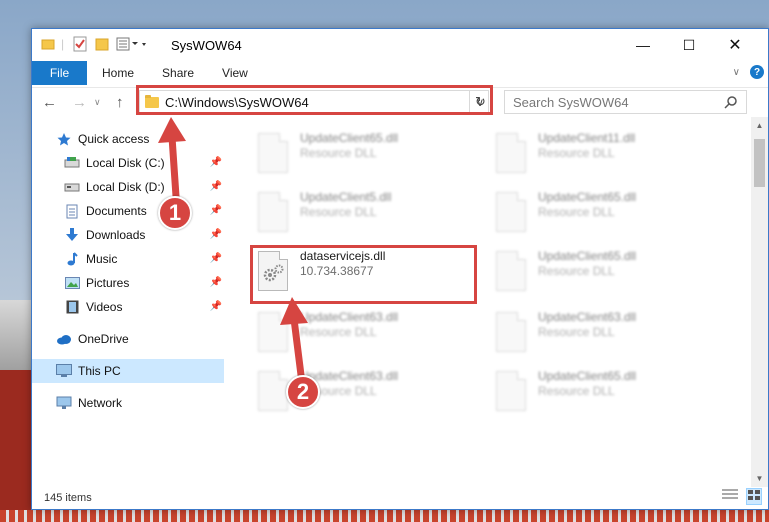 This screenshot has height=522, width=769. I want to click on step-1-badge: 1, so click(175, 213).